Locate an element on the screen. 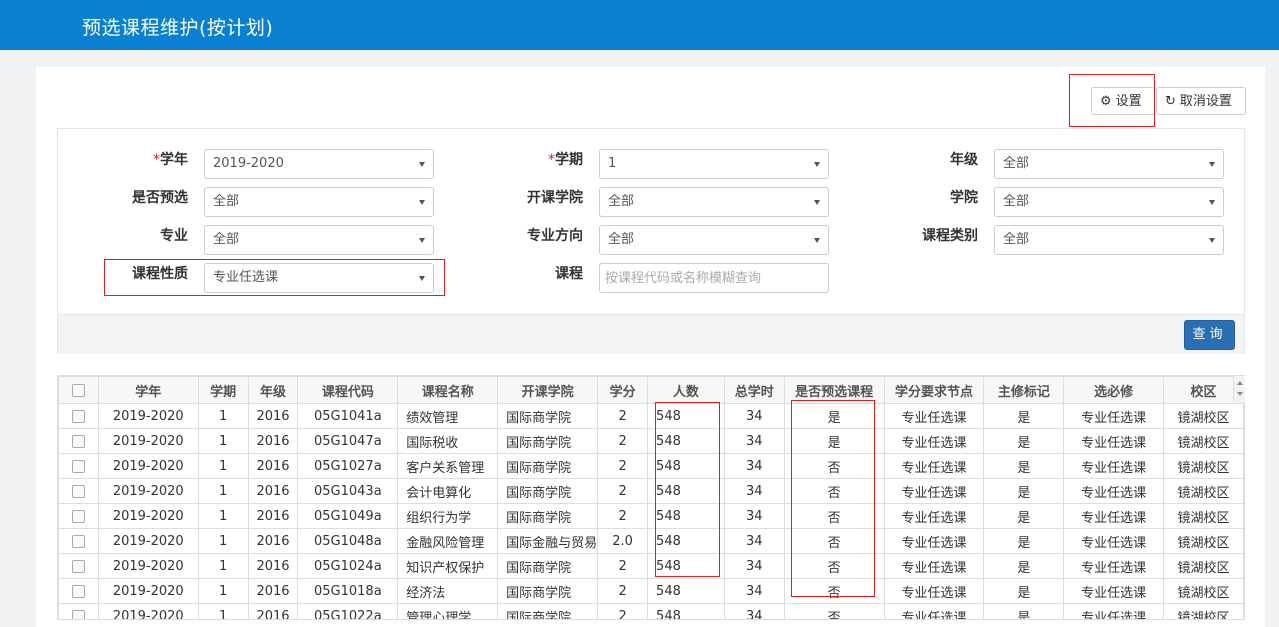 Image resolution: width=1279 pixels, height=627 pixels. table-cell: 组织行为学 is located at coordinates (448, 516).